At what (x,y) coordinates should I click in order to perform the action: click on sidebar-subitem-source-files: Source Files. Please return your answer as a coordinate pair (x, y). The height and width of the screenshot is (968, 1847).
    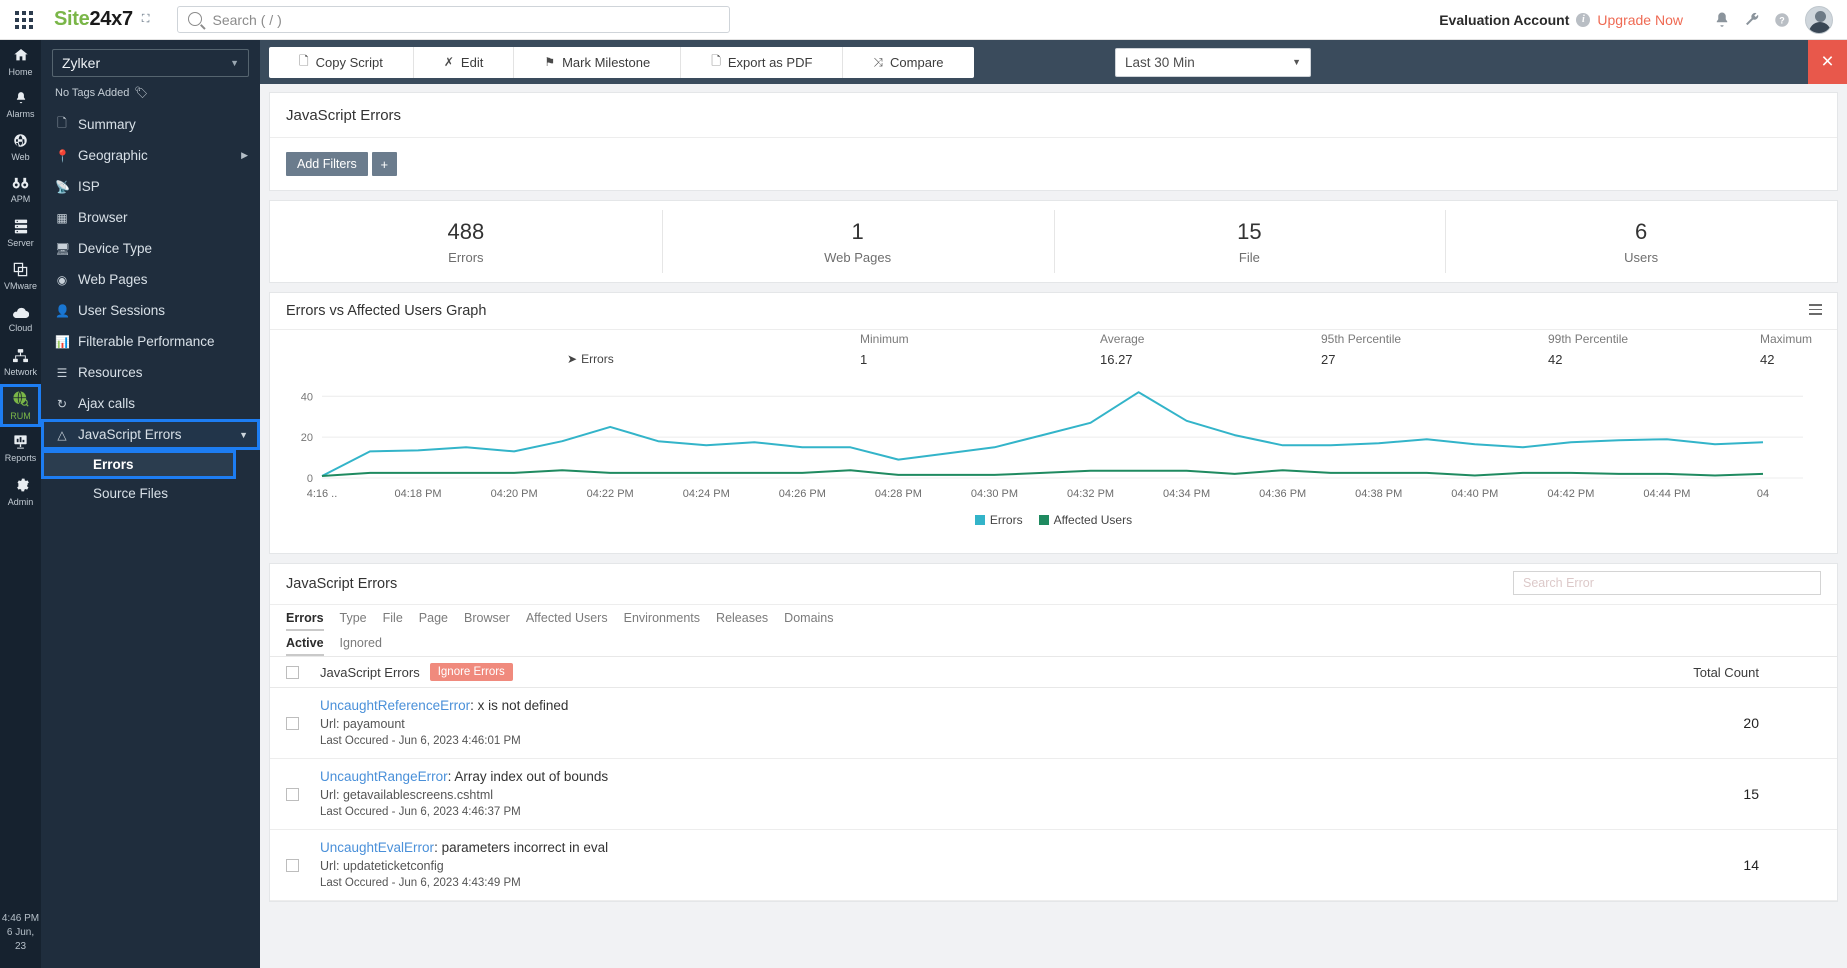
    Looking at the image, I should click on (150, 493).